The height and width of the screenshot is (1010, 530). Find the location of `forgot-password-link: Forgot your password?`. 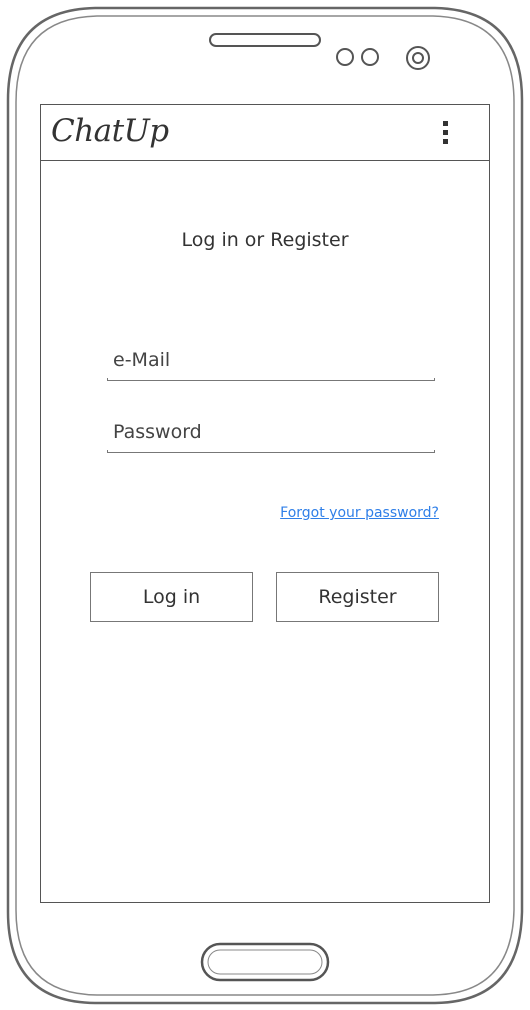

forgot-password-link: Forgot your password? is located at coordinates (359, 513).